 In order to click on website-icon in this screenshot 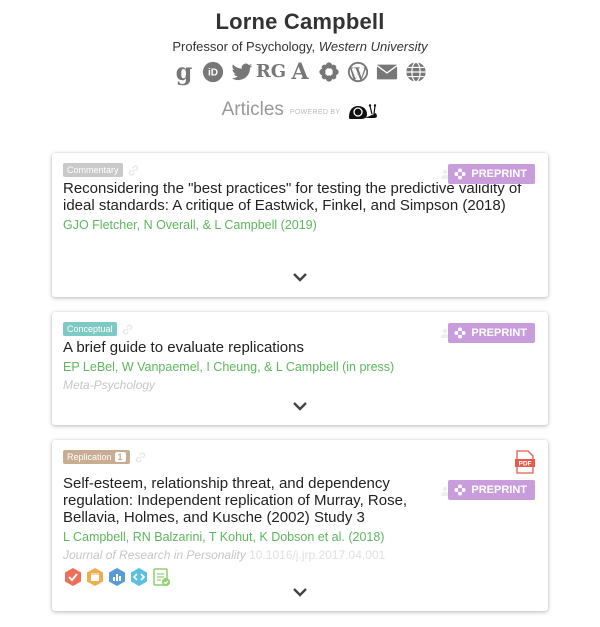, I will do `click(416, 72)`.